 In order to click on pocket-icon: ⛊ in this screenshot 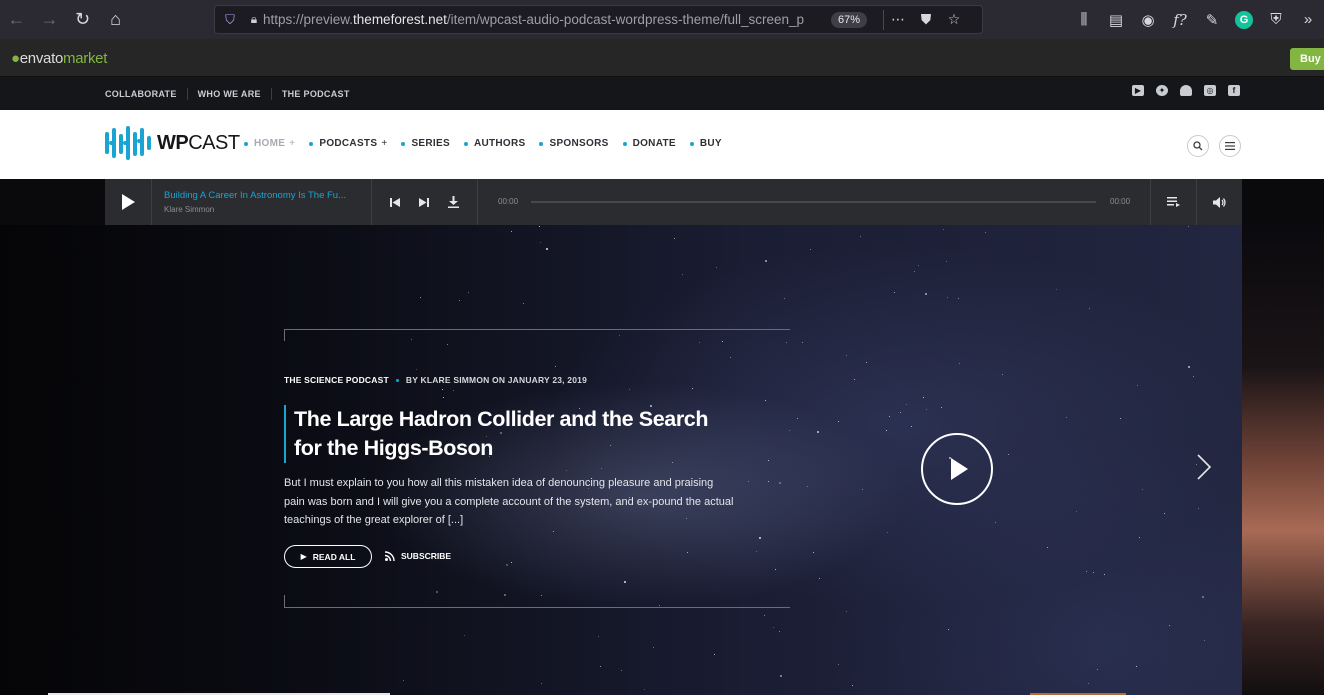, I will do `click(926, 19)`.